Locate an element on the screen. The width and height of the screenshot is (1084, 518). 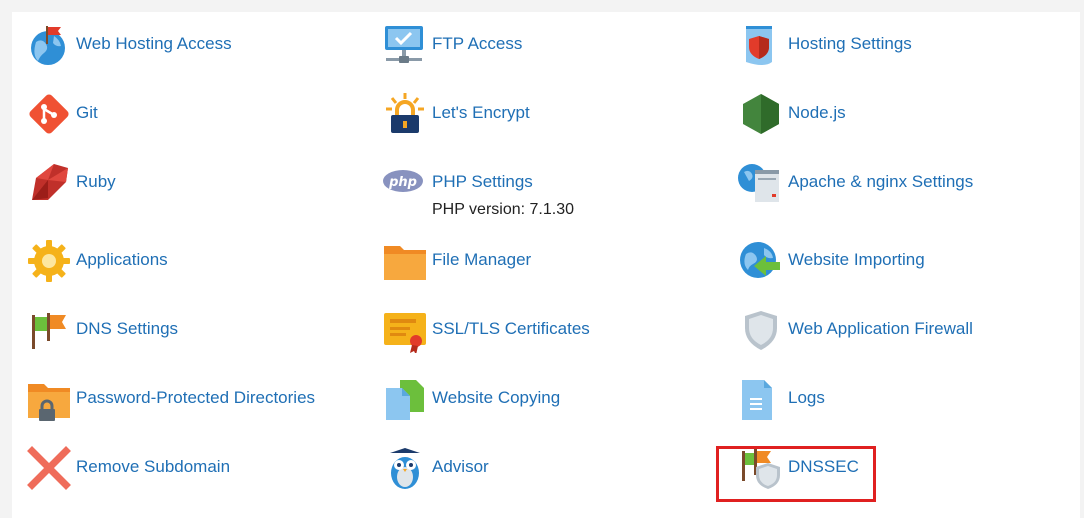
tool-password-protected-directories: Password-Protected Directories is located at coordinates (186, 403).